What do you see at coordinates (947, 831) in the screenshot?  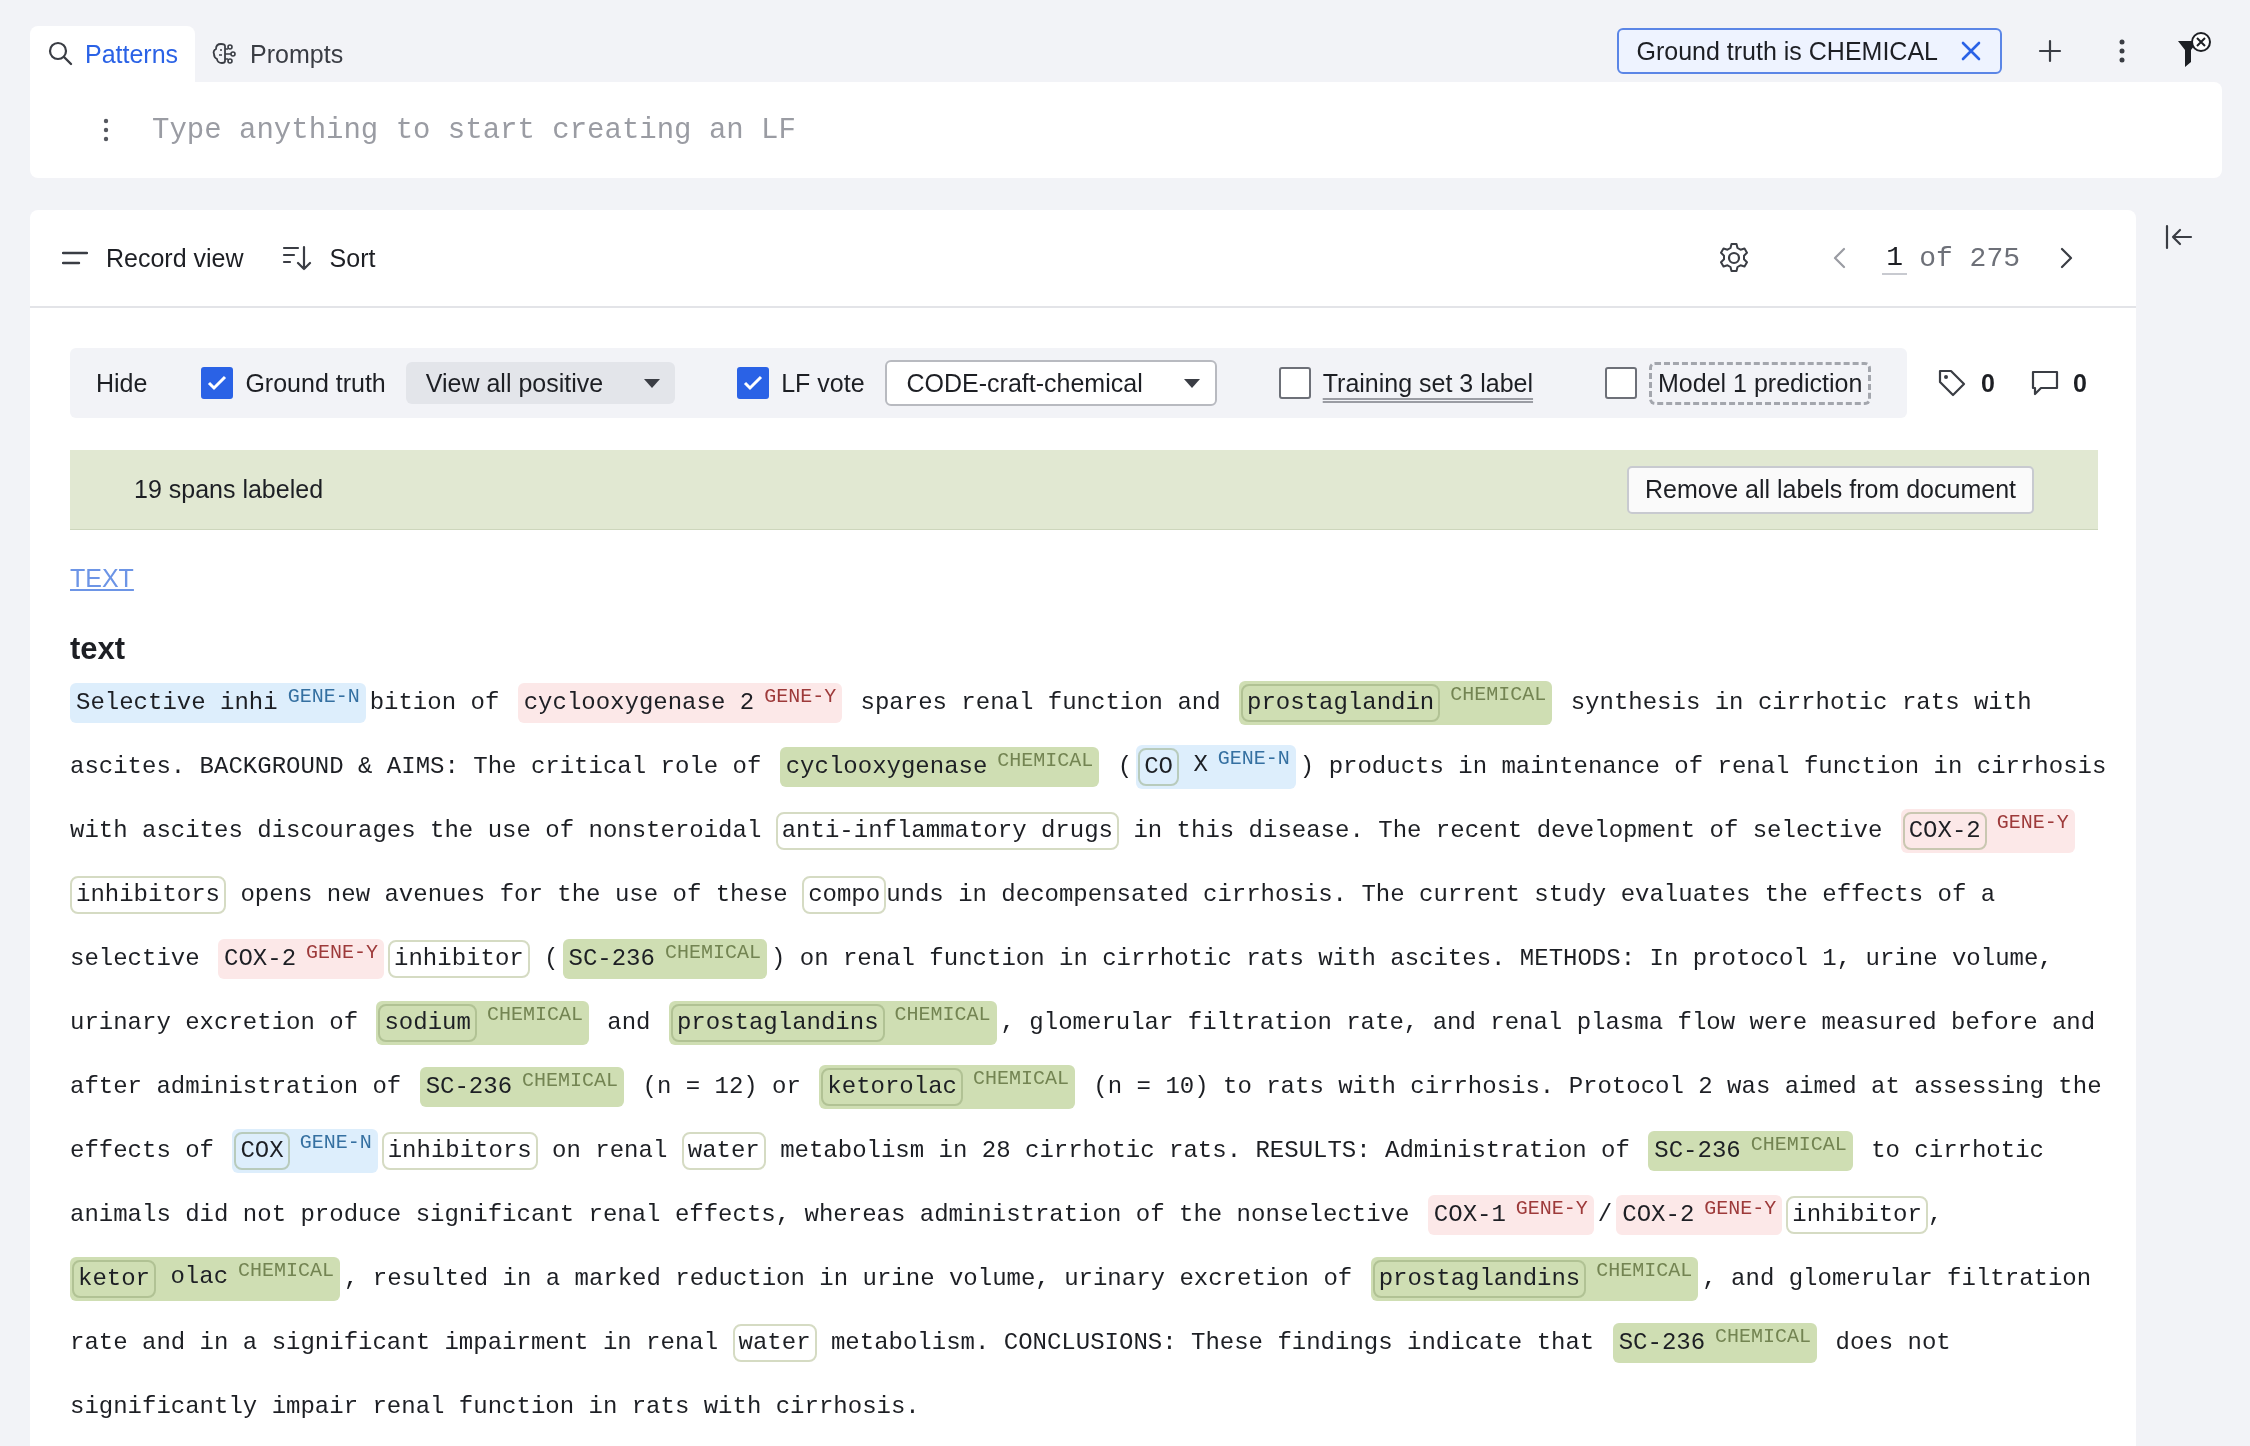 I see `lf-vote-outline: anti-inflammatory drugs` at bounding box center [947, 831].